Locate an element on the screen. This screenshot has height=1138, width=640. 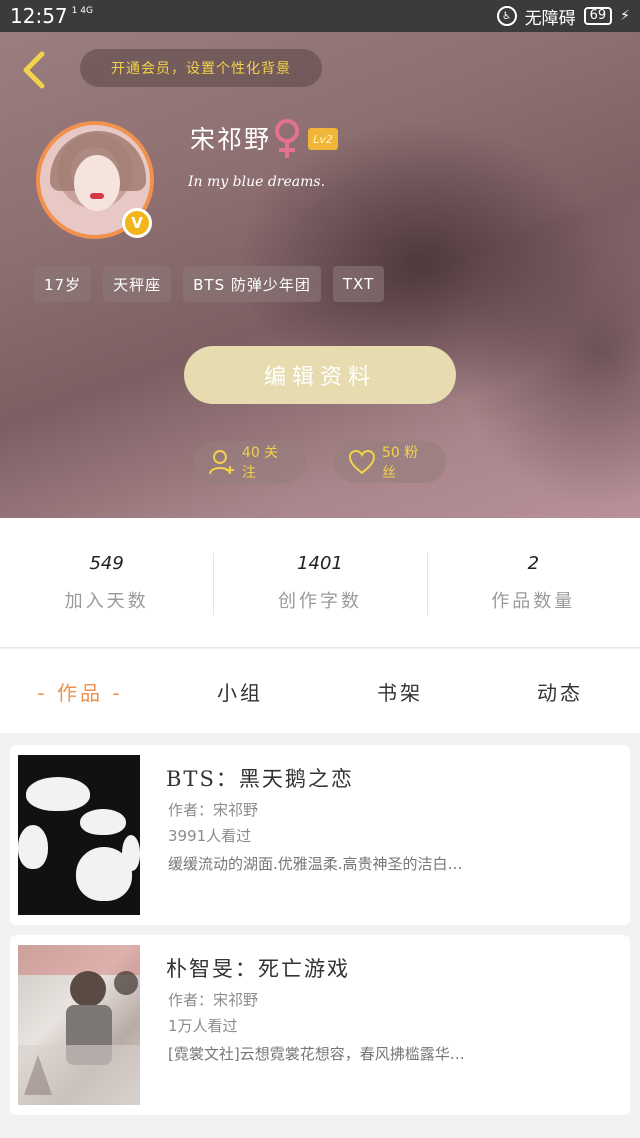
avatar-lips is located at coordinates (97, 196).